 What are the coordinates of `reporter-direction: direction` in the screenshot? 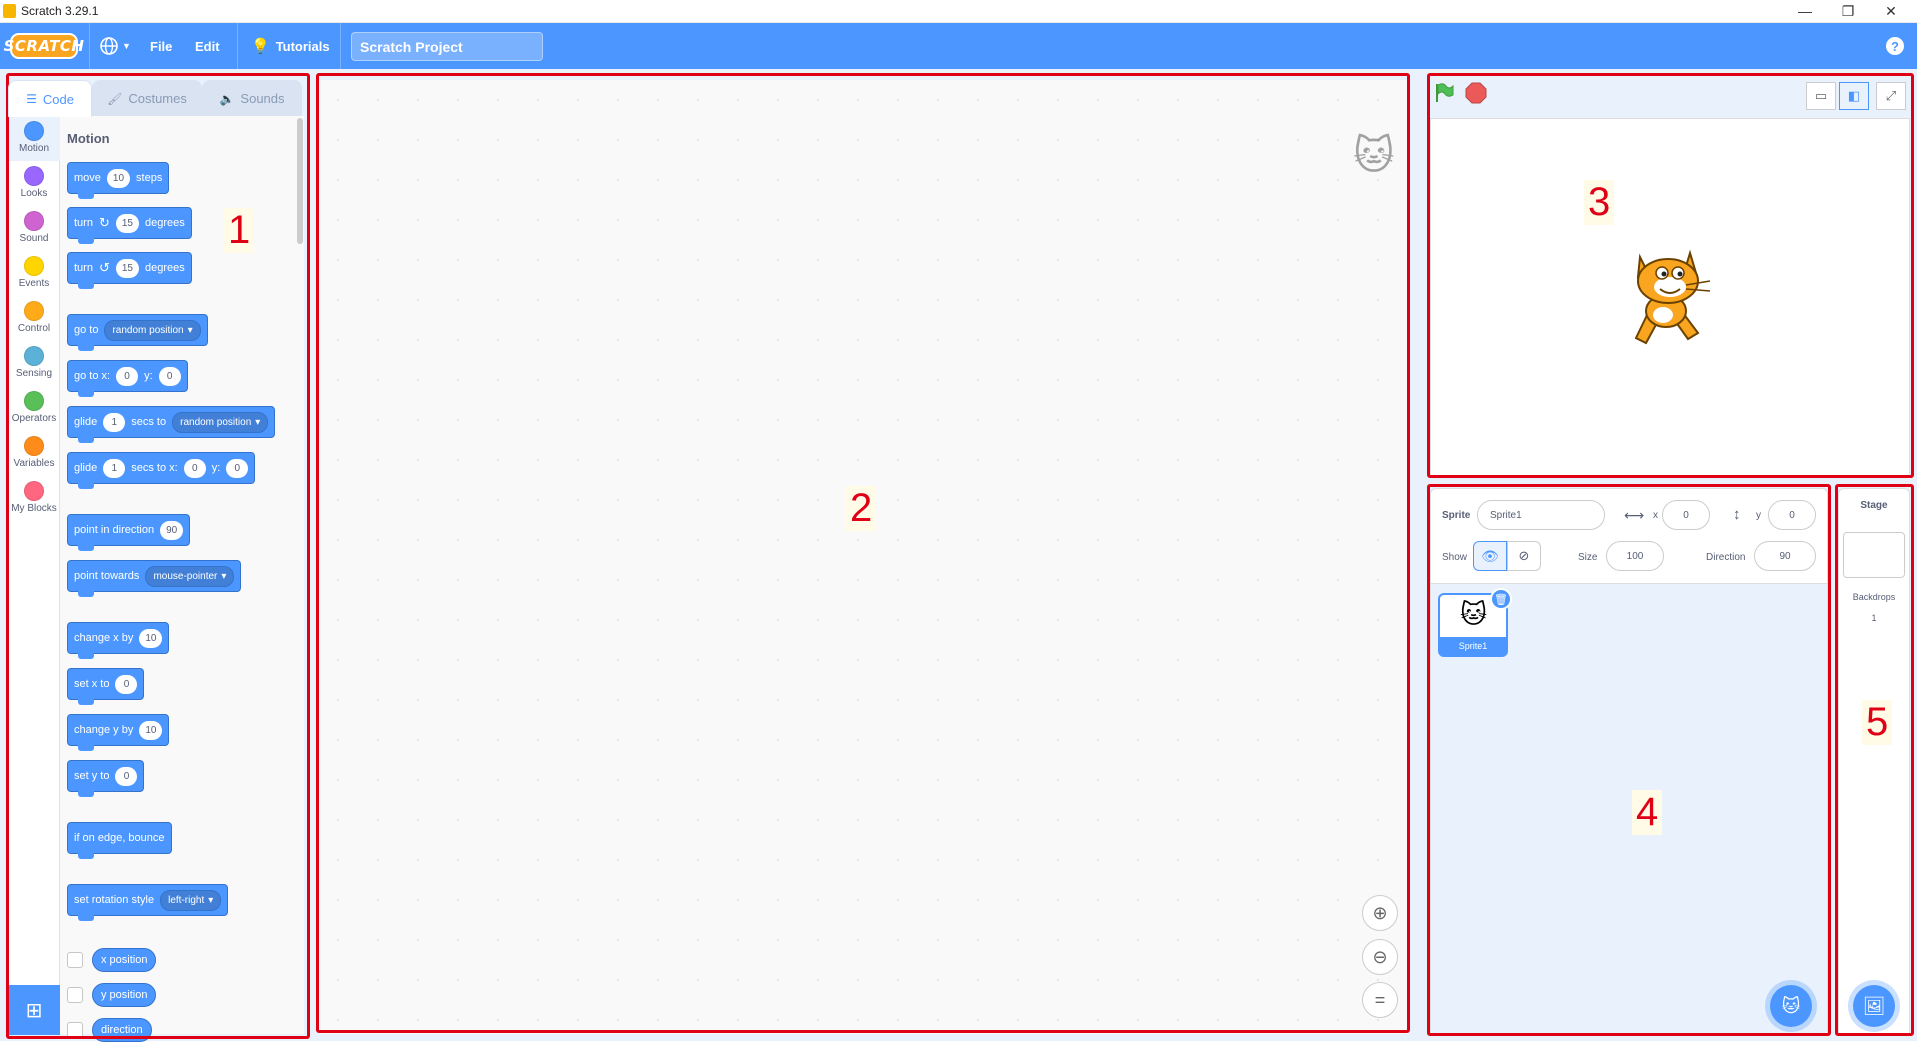 It's located at (122, 1030).